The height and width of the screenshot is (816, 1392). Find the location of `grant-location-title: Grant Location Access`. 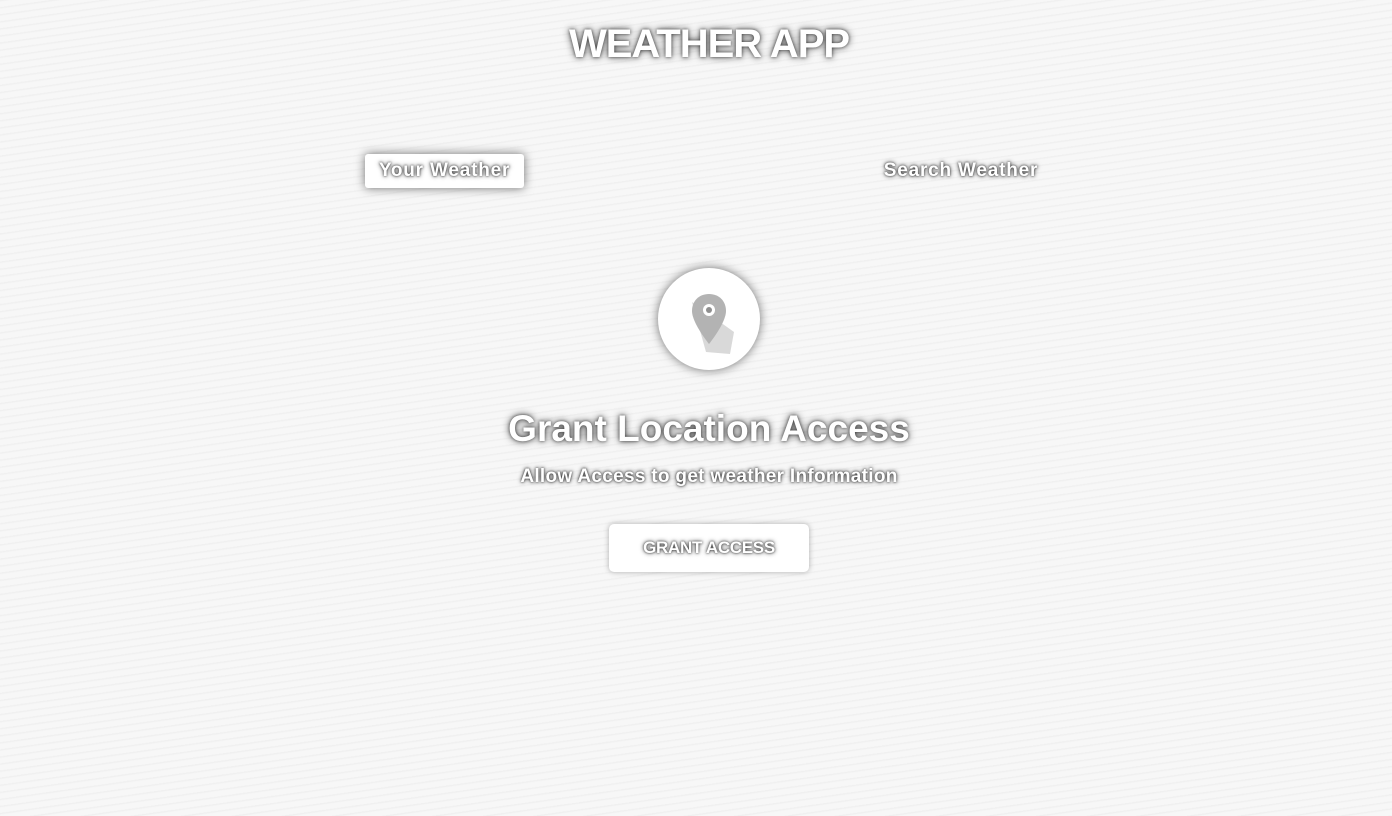

grant-location-title: Grant Location Access is located at coordinates (709, 428).